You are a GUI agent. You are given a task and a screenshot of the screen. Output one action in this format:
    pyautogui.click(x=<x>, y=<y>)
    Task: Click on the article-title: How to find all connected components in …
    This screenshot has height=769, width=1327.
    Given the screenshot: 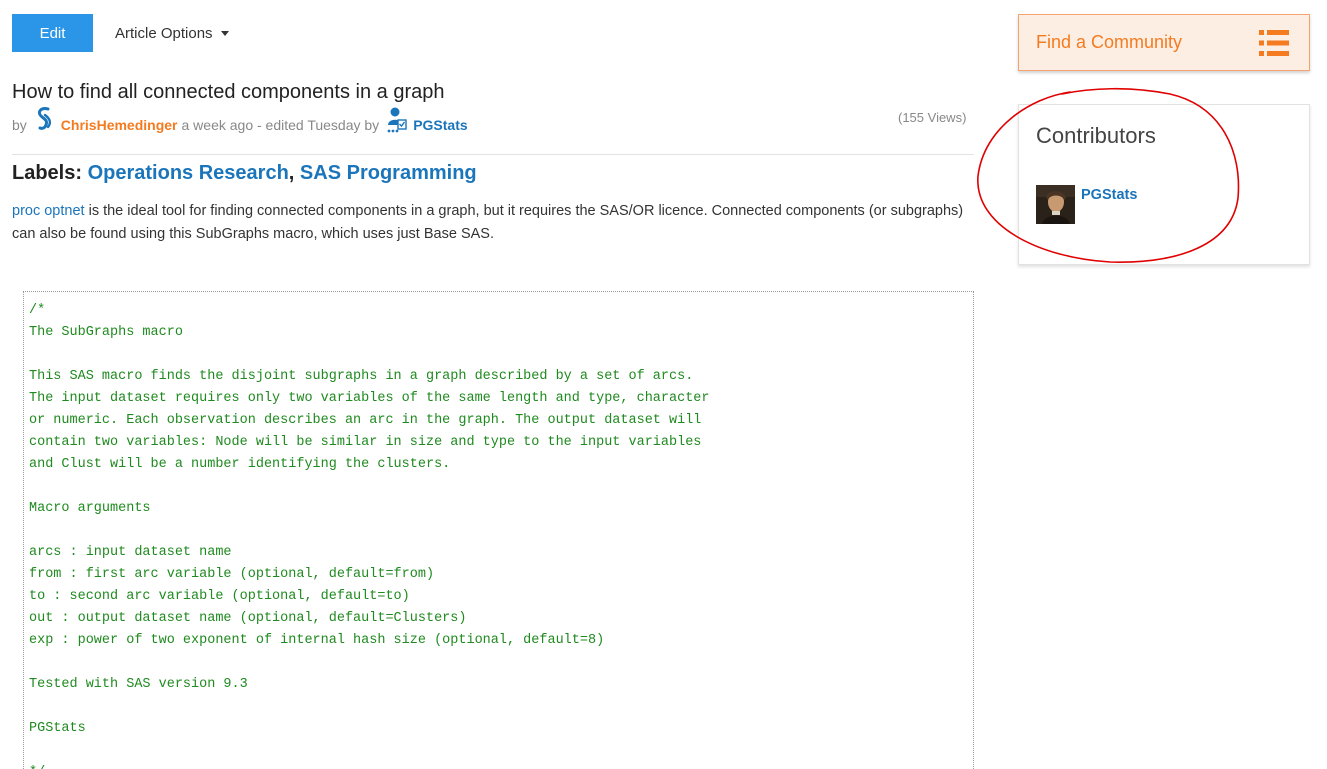 What is the action you would take?
    pyautogui.click(x=228, y=92)
    